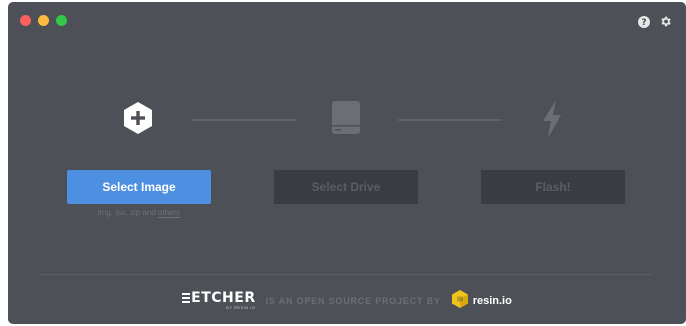 Image resolution: width=686 pixels, height=326 pixels. I want to click on resin-logo: resin.io, so click(481, 300).